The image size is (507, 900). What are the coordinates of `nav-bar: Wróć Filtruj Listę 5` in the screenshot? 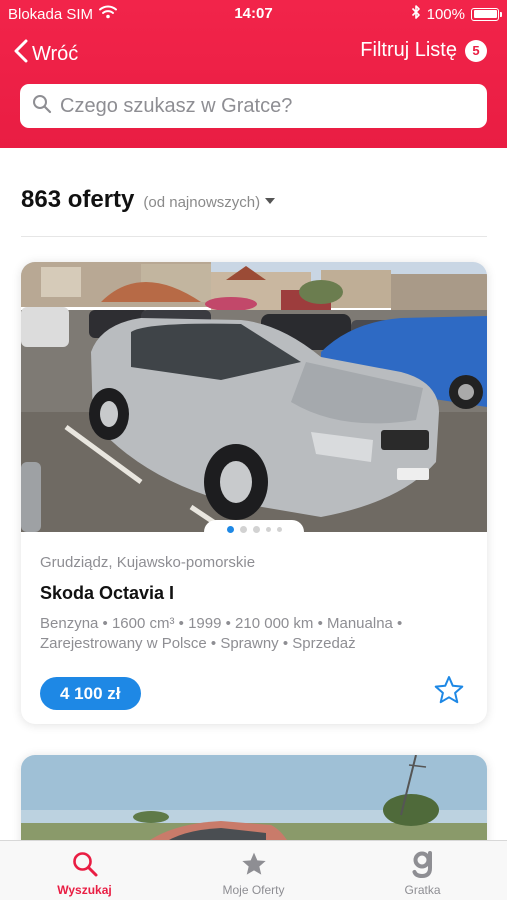 It's located at (253, 54).